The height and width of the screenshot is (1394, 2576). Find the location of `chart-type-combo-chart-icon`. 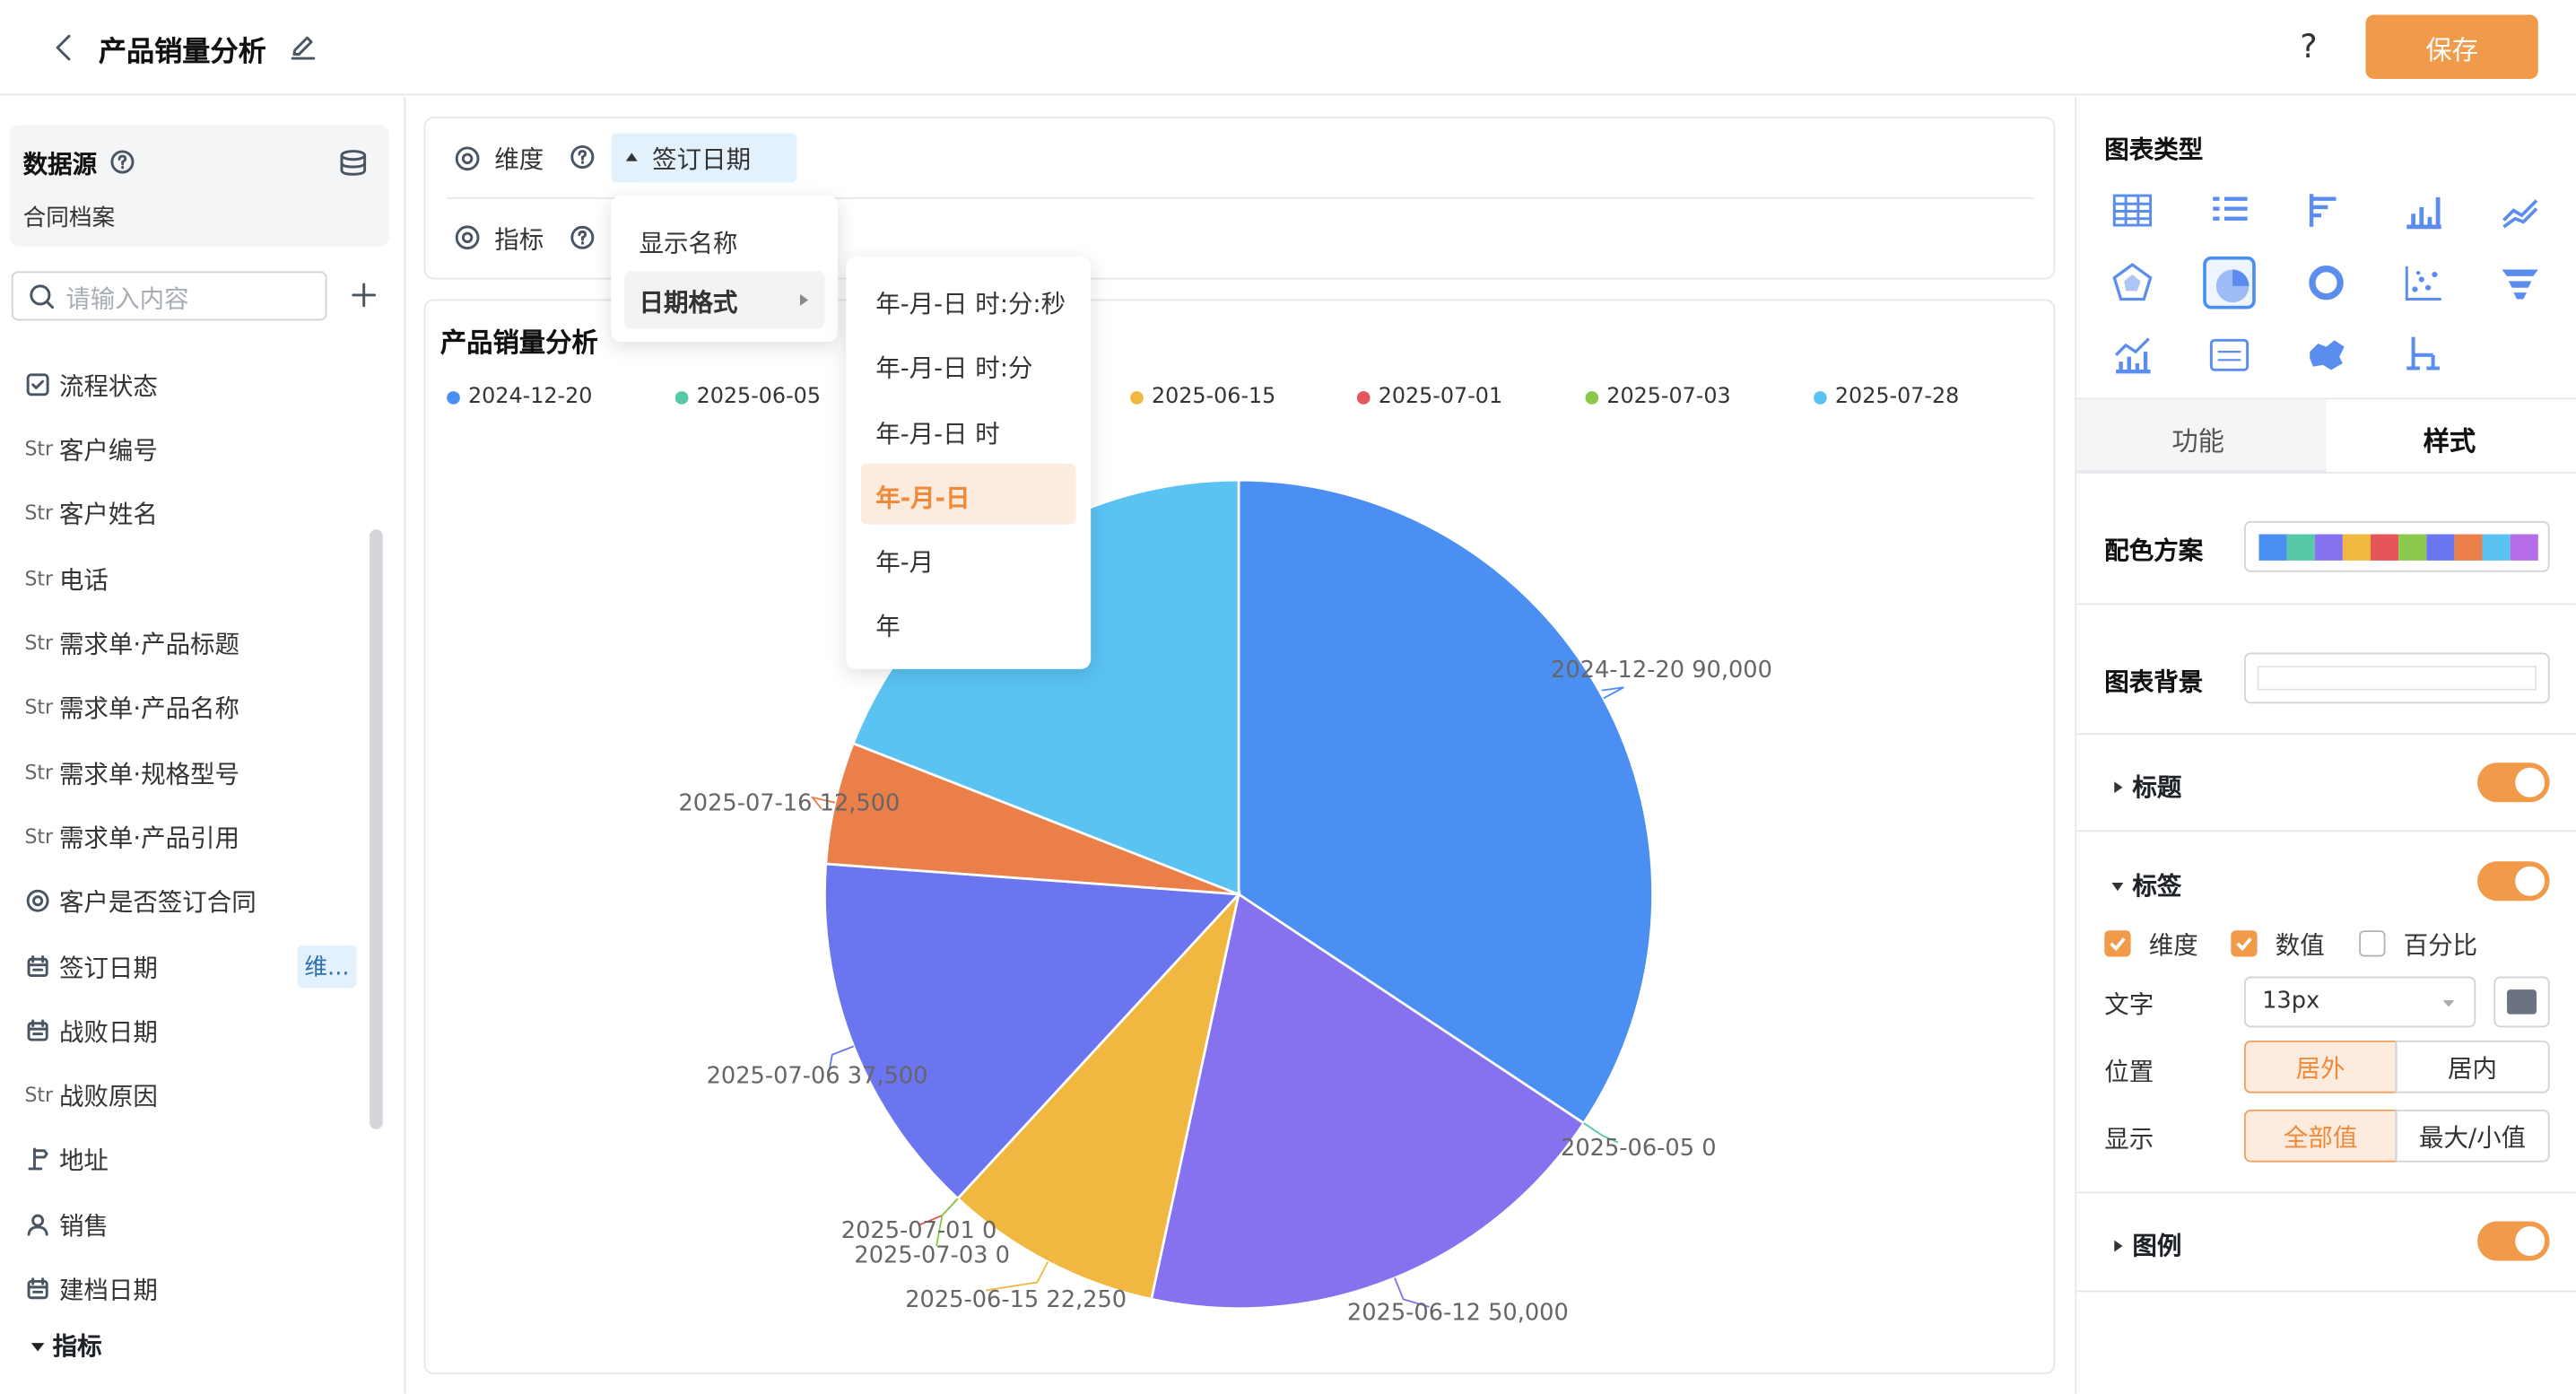

chart-type-combo-chart-icon is located at coordinates (2132, 355).